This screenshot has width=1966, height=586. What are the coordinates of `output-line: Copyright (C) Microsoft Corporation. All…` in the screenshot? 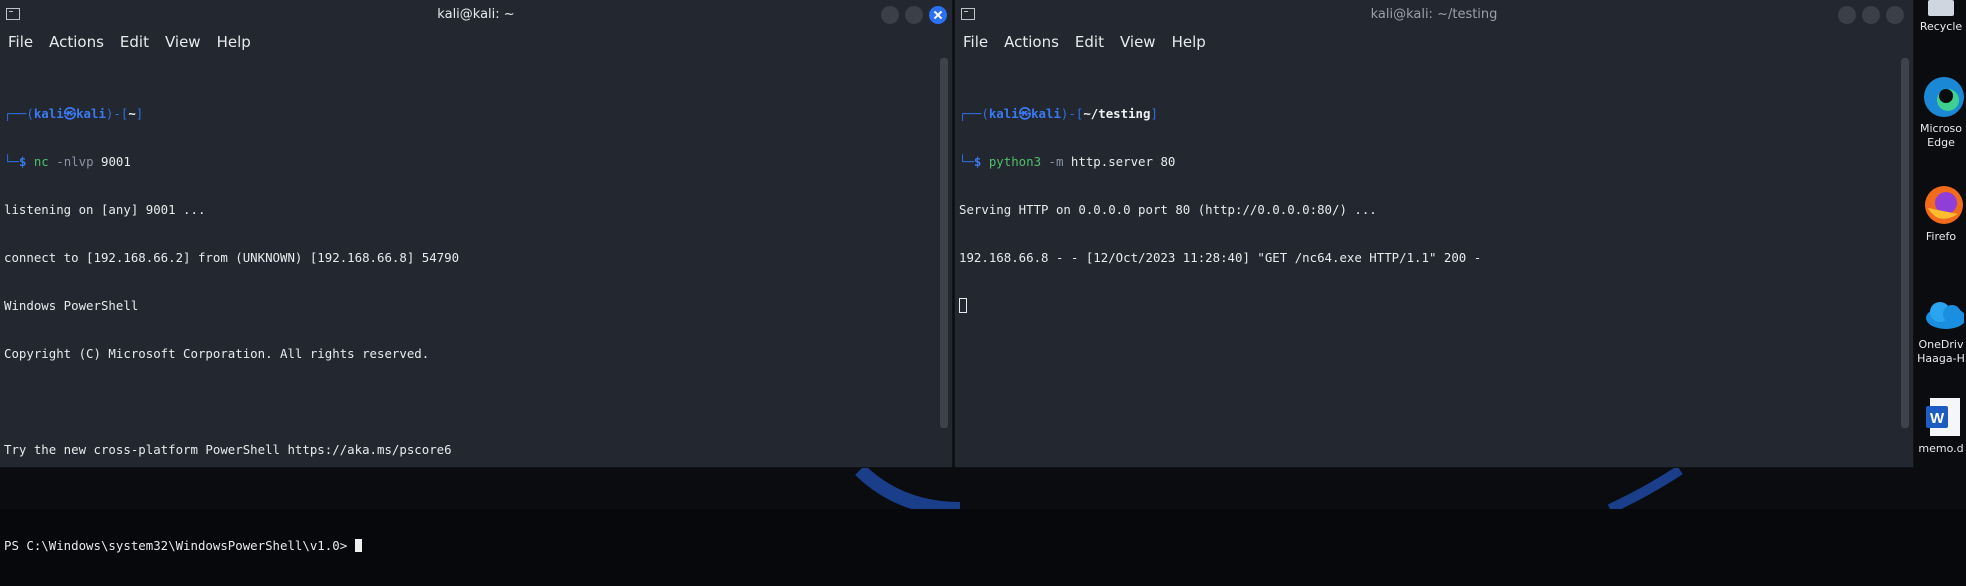 It's located at (217, 353).